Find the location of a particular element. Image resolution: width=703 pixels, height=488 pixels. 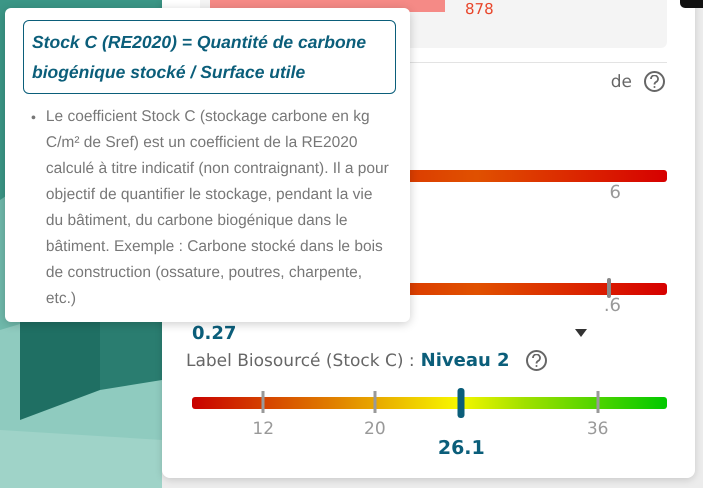

caret-icon is located at coordinates (581, 333).